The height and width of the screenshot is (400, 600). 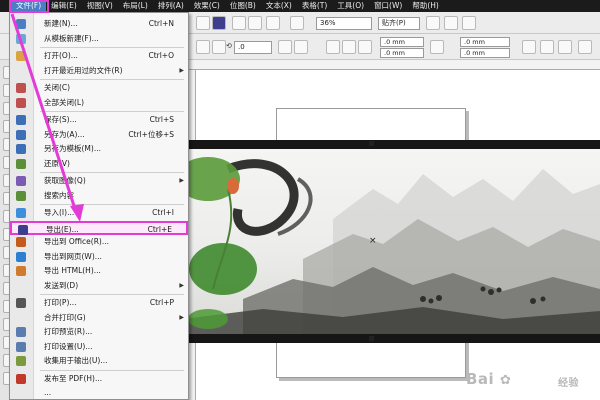 What do you see at coordinates (394, 65) in the screenshot?
I see `horizontal-ruler` at bounding box center [394, 65].